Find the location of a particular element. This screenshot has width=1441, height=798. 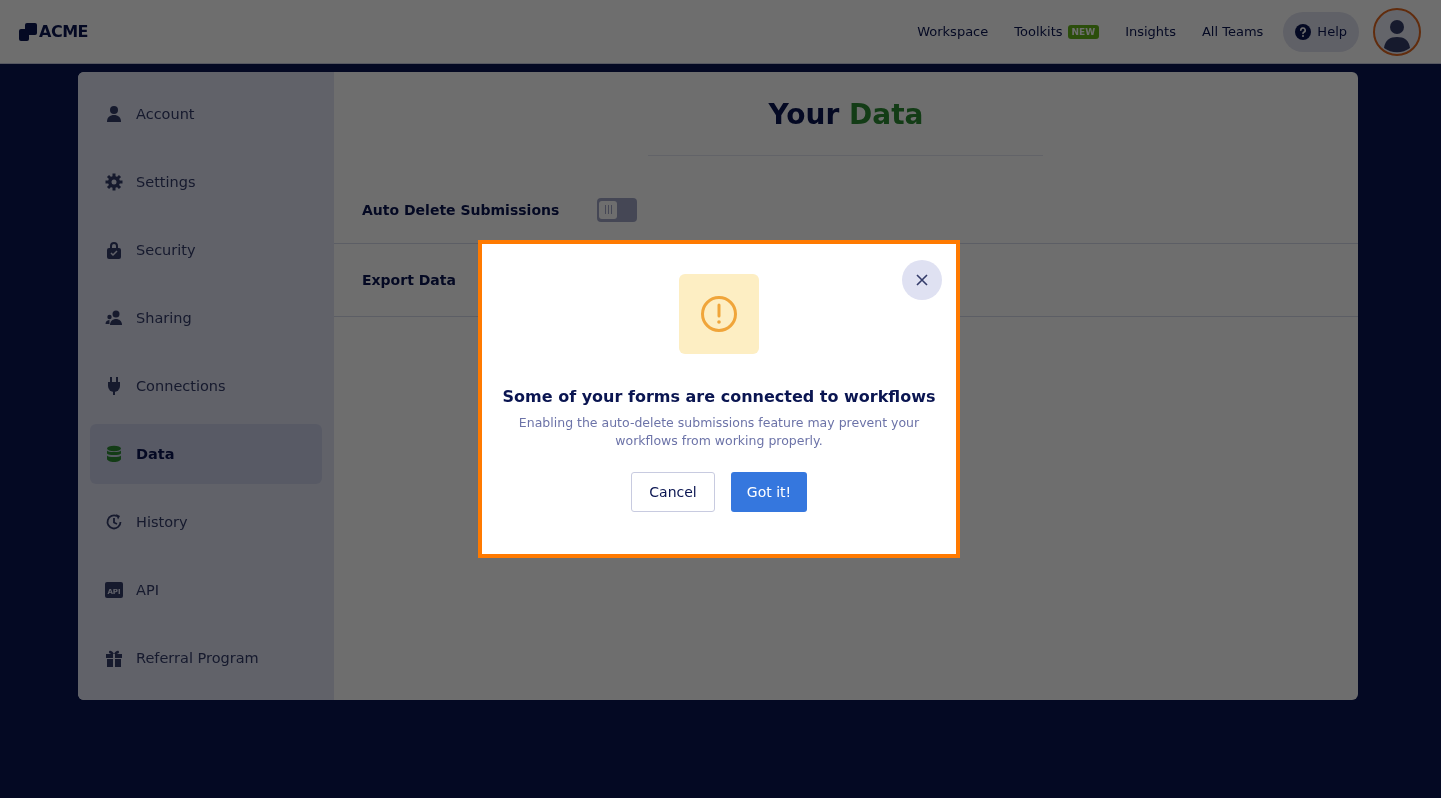

plug-icon is located at coordinates (114, 386).